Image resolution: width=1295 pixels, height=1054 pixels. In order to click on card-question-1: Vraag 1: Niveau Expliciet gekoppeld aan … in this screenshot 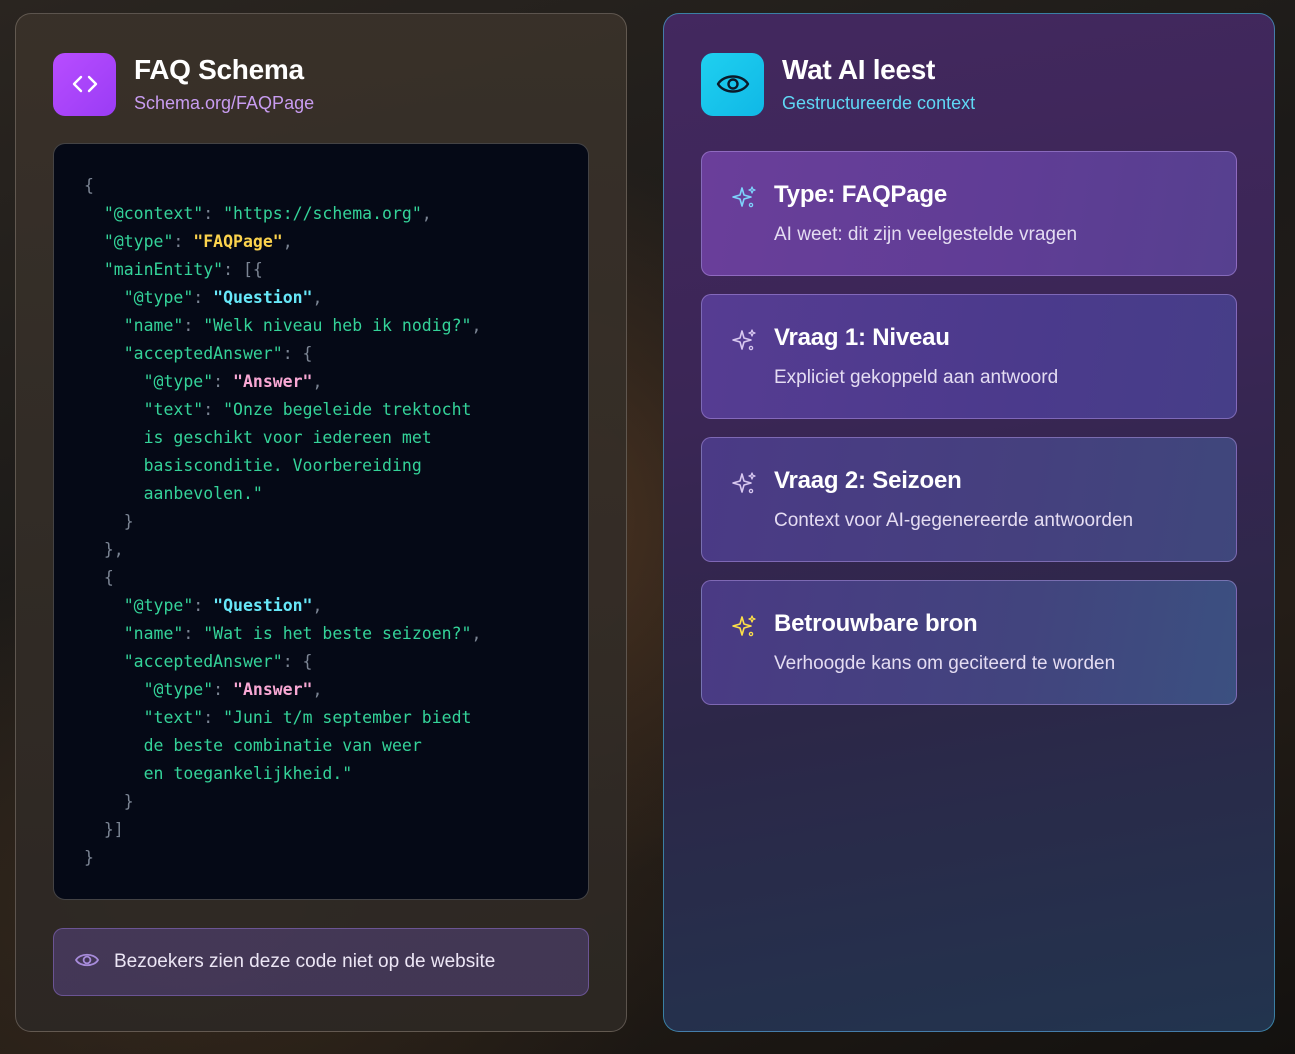, I will do `click(969, 356)`.